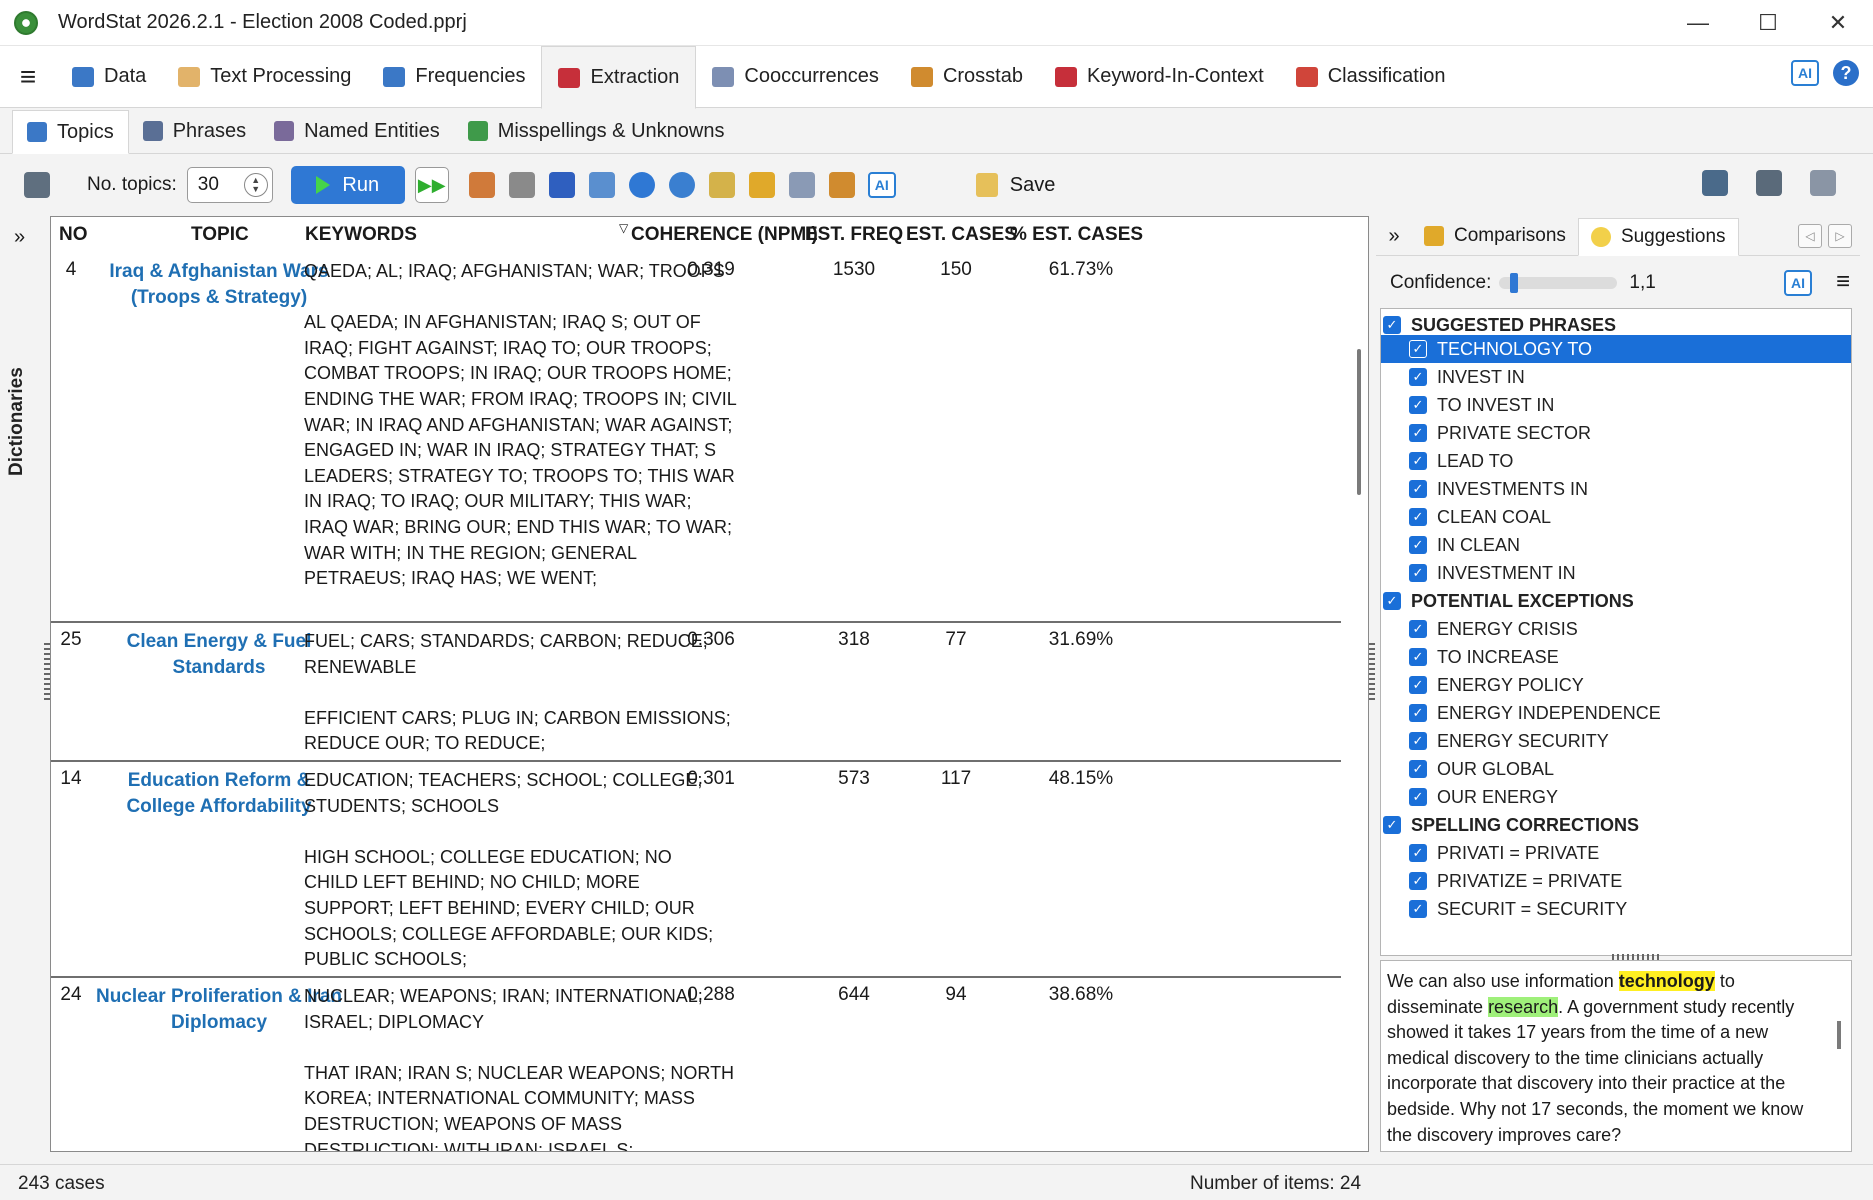  I want to click on list-item: ✓ CLEAN COAL, so click(1480, 517).